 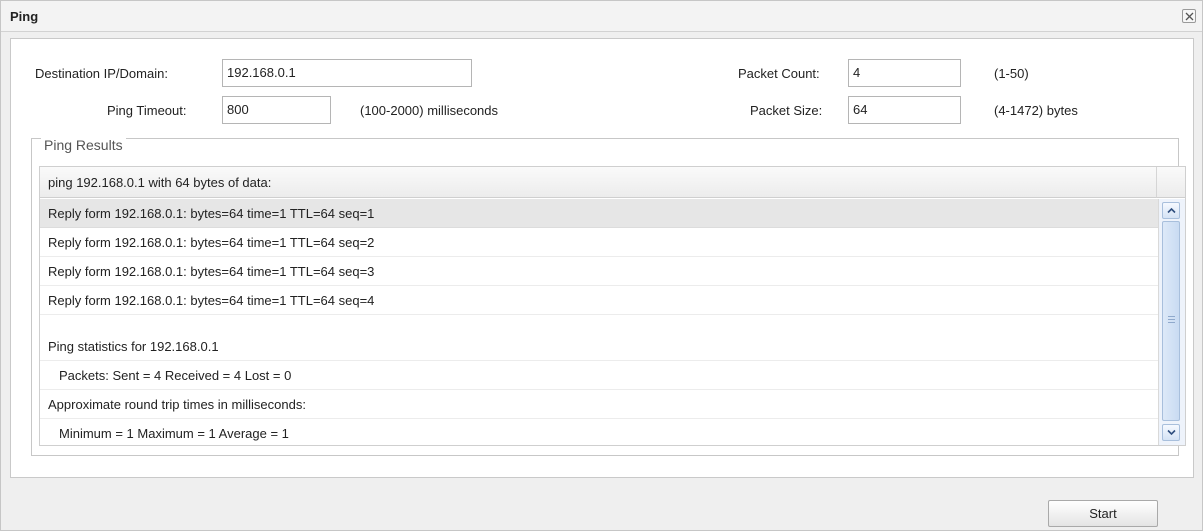 What do you see at coordinates (904, 73) in the screenshot?
I see `packet-count-input: 4` at bounding box center [904, 73].